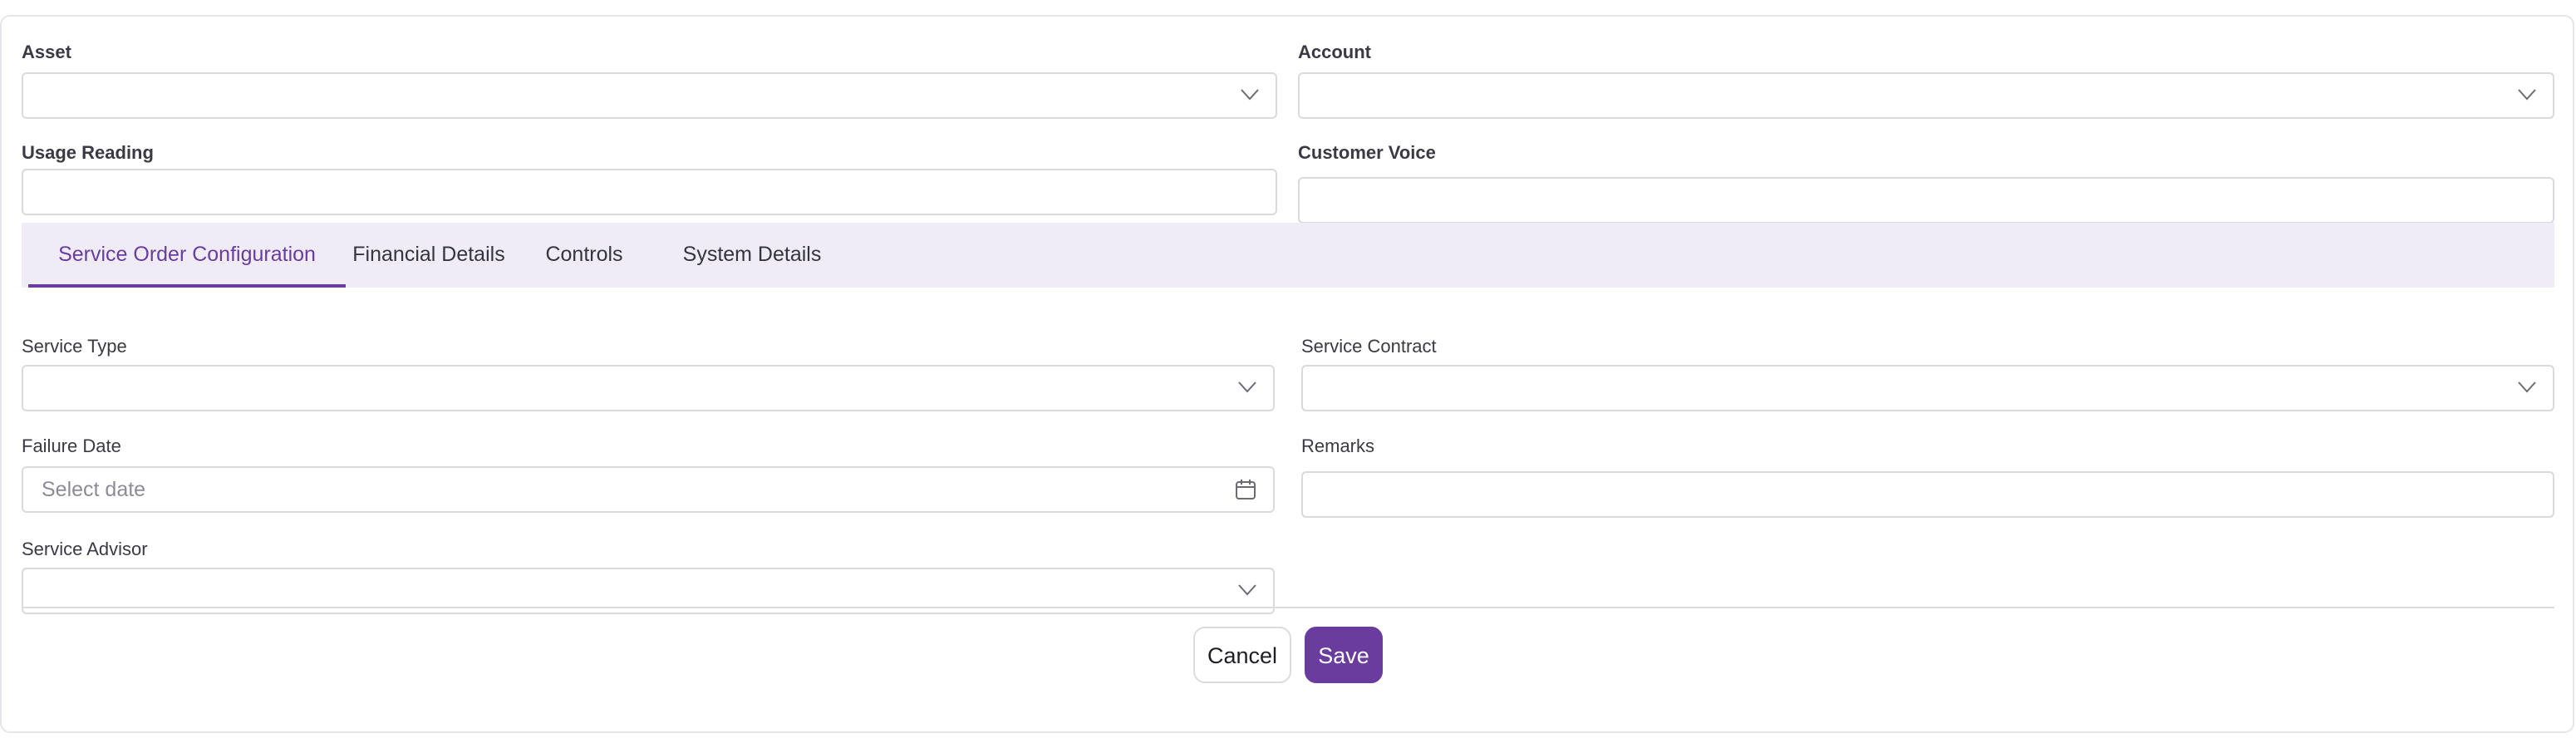 The width and height of the screenshot is (2576, 748). What do you see at coordinates (752, 255) in the screenshot?
I see `tab-system-details: System Details` at bounding box center [752, 255].